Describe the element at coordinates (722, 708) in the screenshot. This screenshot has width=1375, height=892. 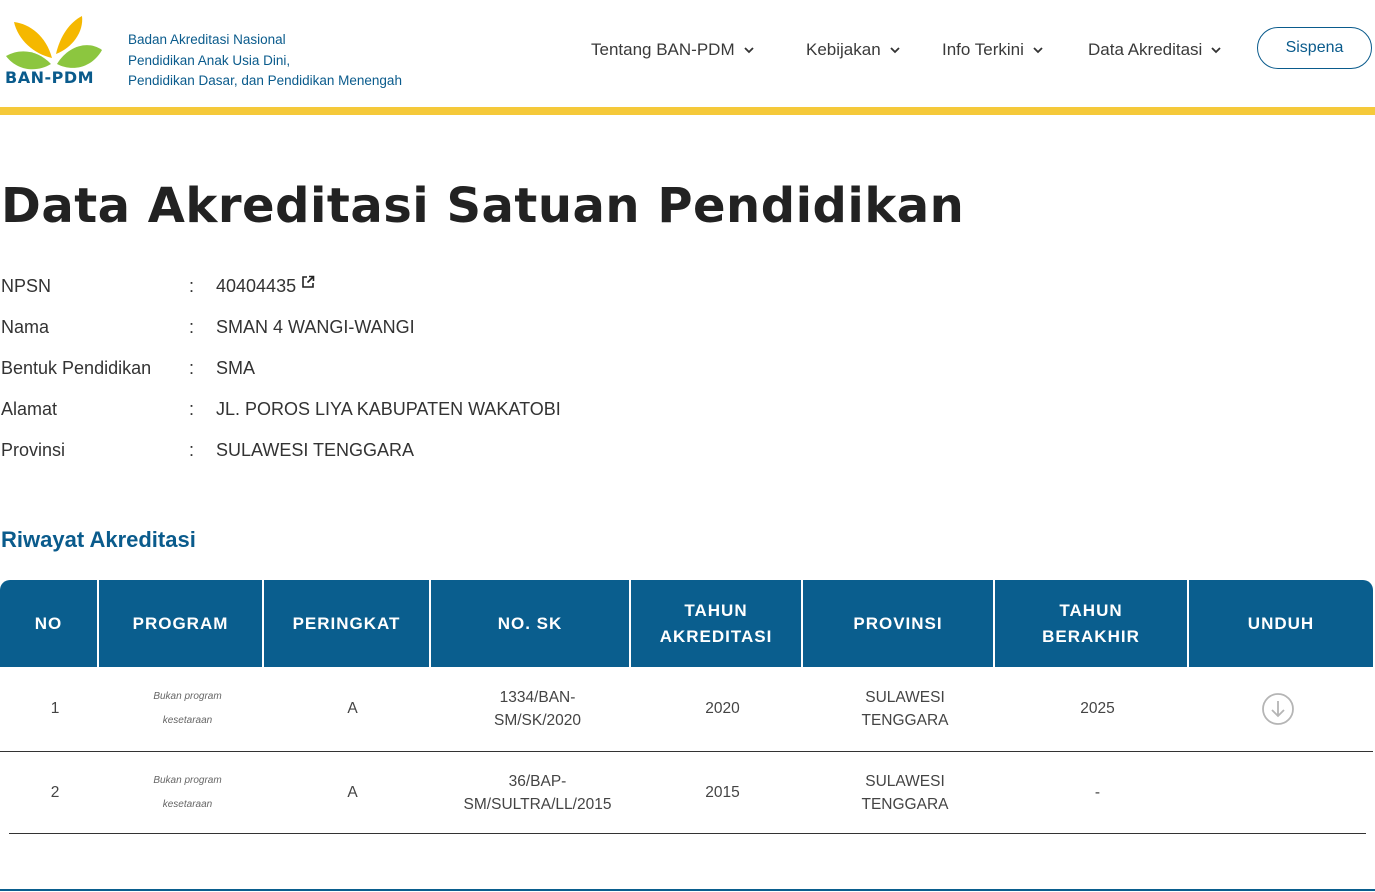
I see `cell-tahun-akreditasi: 2020` at that location.